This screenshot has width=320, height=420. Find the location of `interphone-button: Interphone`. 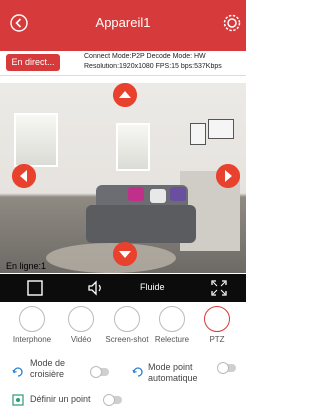

interphone-button: Interphone is located at coordinates (32, 325).